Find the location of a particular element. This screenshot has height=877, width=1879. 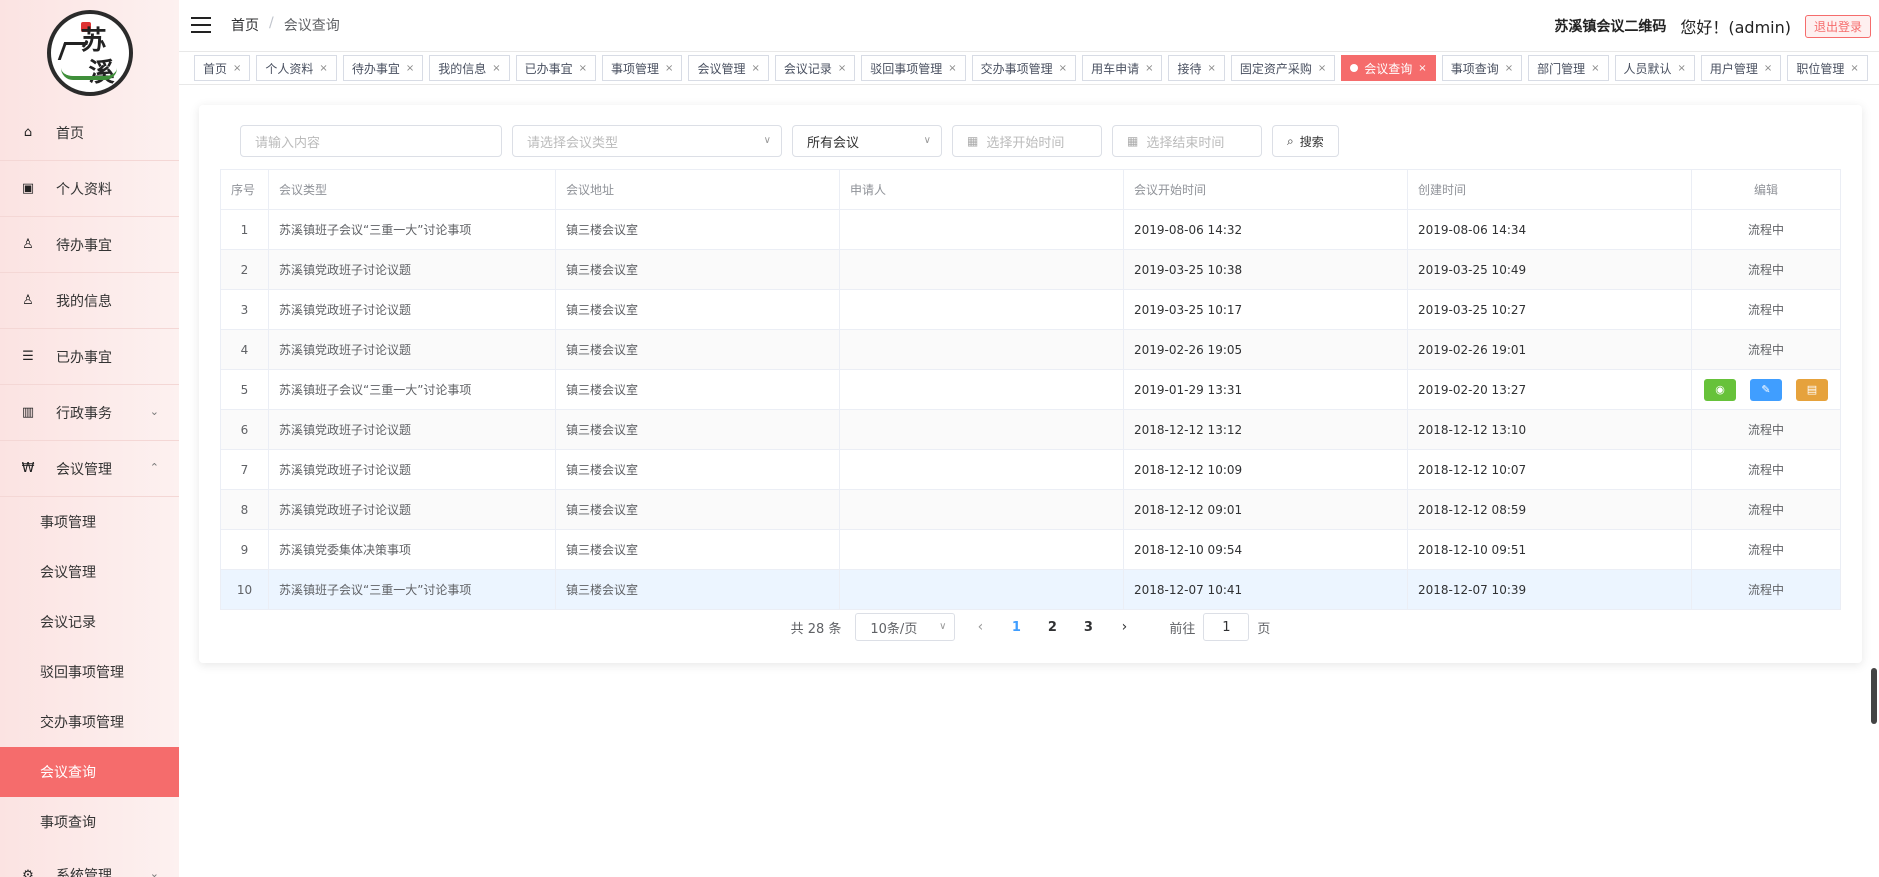

end-date-picker: ▦ 选择结束时间 is located at coordinates (1187, 141).